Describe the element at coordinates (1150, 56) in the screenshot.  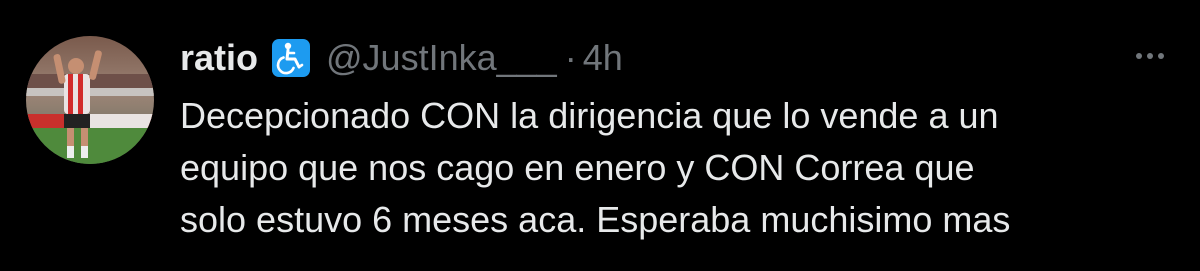
I see `more-horizontal-icon` at that location.